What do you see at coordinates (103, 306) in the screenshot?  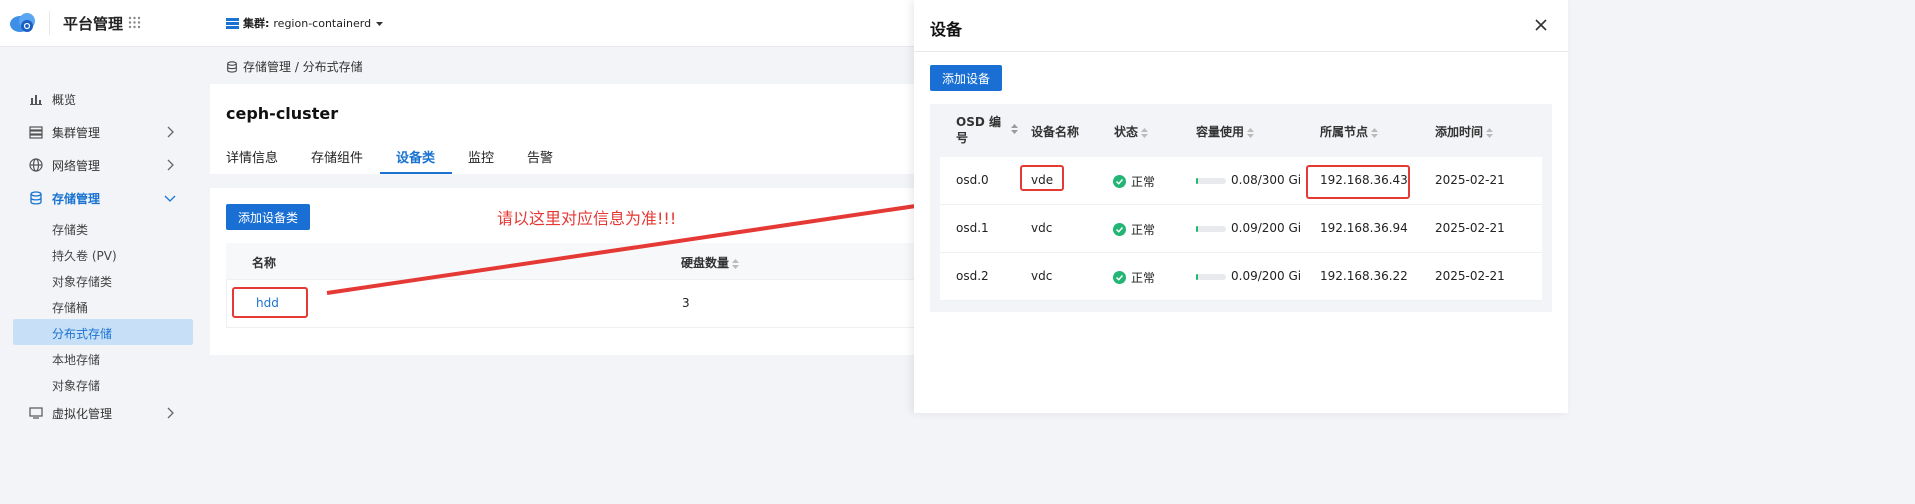 I see `sidebar-subitem-bucket: 存储桶` at bounding box center [103, 306].